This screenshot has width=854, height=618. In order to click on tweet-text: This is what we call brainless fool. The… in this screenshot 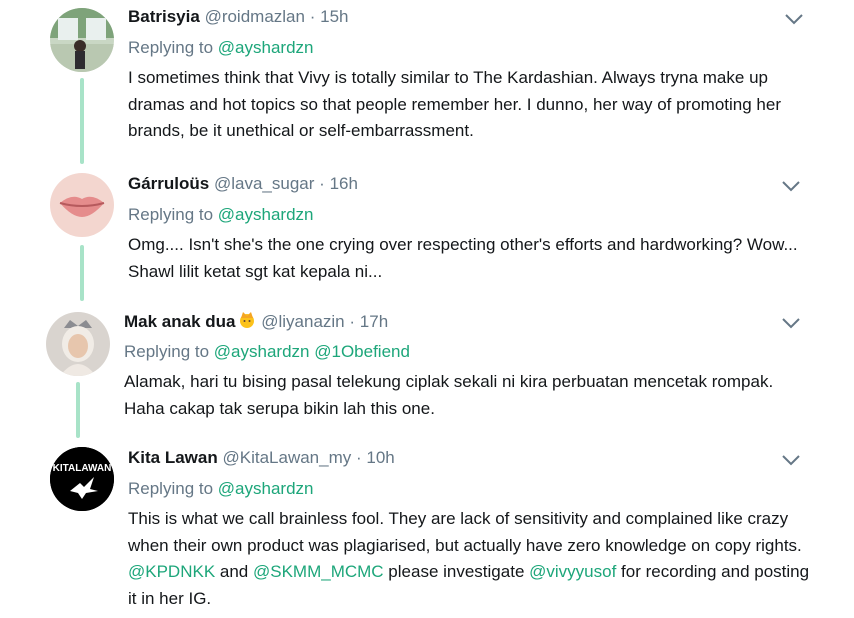, I will do `click(473, 559)`.